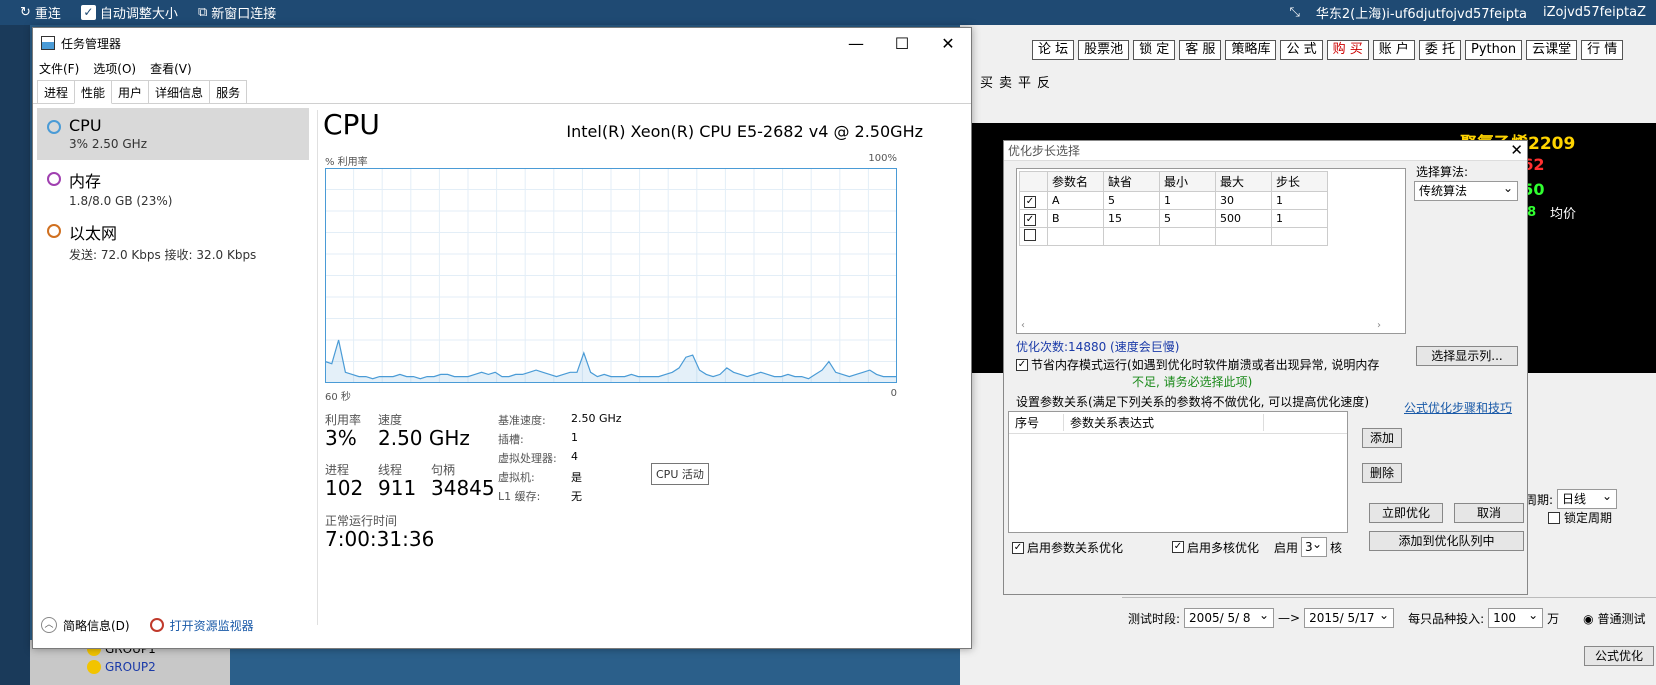 This screenshot has width=1656, height=685. Describe the element at coordinates (1393, 50) in the screenshot. I see `toolbar-button: 账 户` at that location.